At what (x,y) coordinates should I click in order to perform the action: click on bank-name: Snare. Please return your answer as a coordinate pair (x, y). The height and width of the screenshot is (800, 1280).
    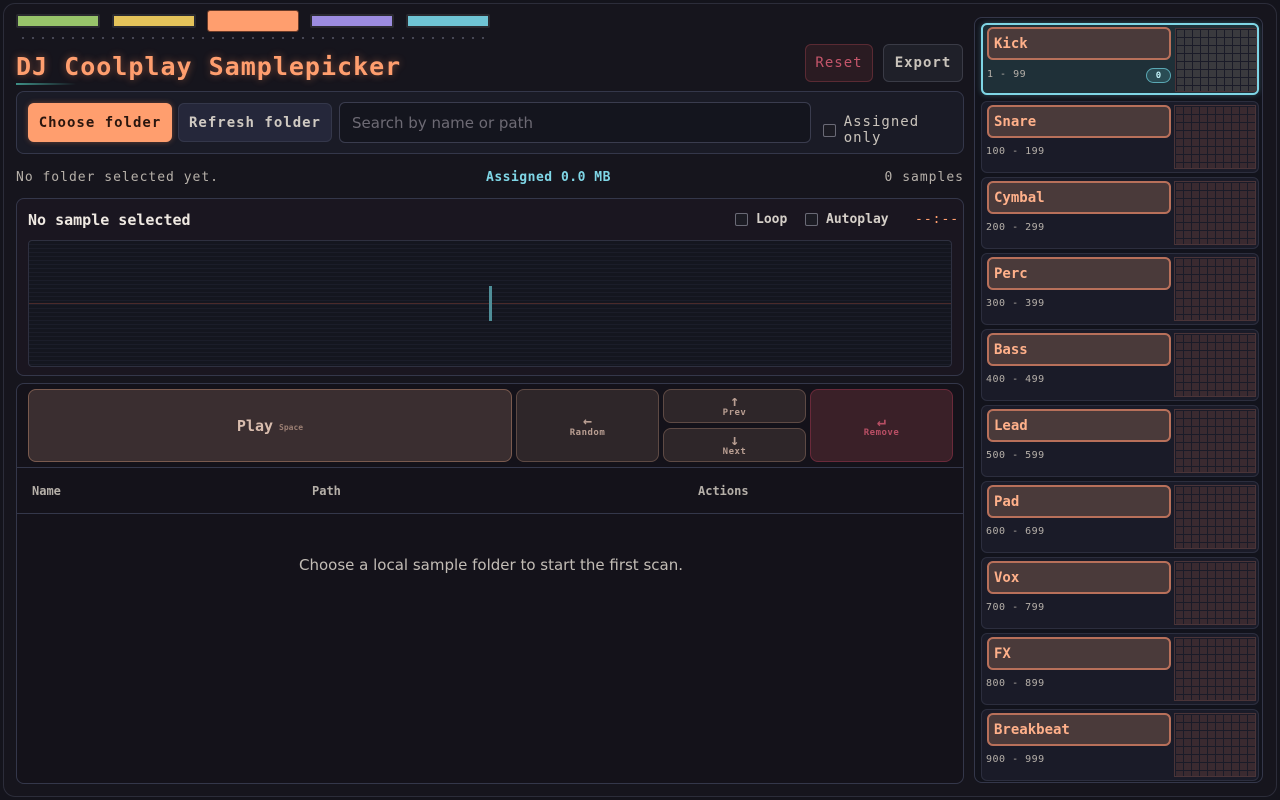
    Looking at the image, I should click on (1079, 121).